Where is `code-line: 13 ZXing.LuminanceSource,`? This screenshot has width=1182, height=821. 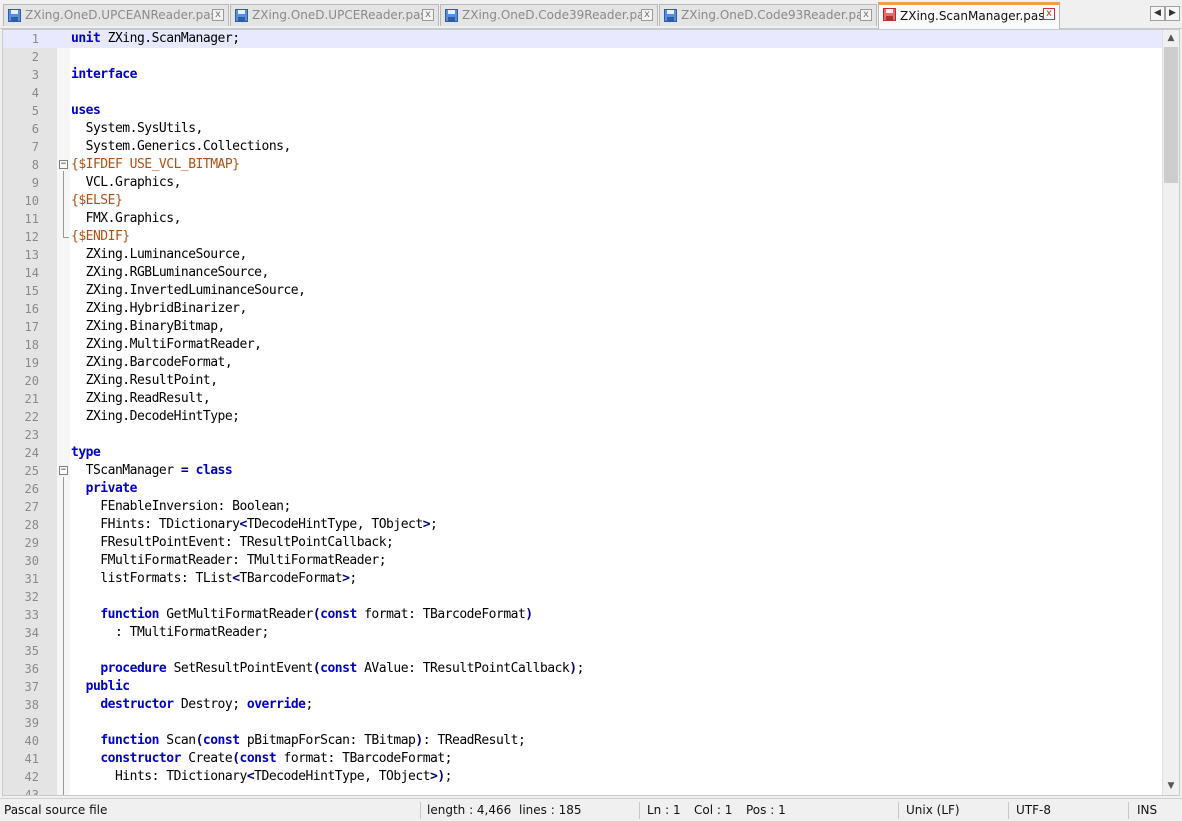
code-line: 13 ZXing.LuminanceSource, is located at coordinates (583, 255).